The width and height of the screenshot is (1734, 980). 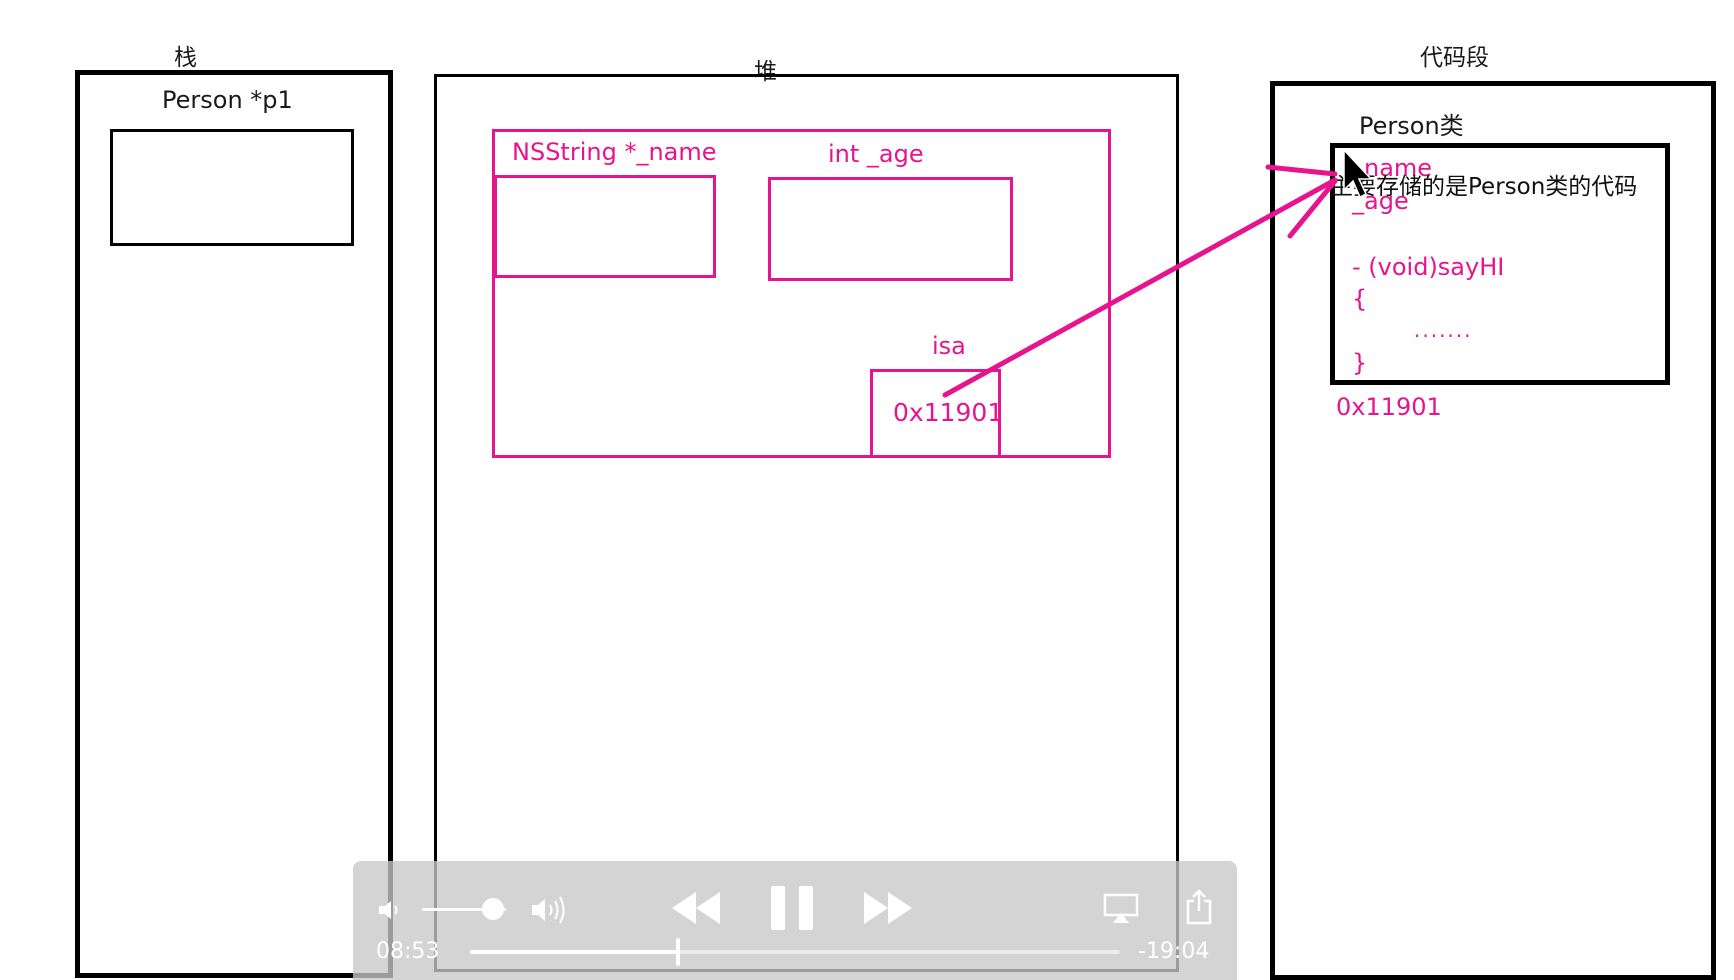 I want to click on volume-low-button, so click(x=391, y=910).